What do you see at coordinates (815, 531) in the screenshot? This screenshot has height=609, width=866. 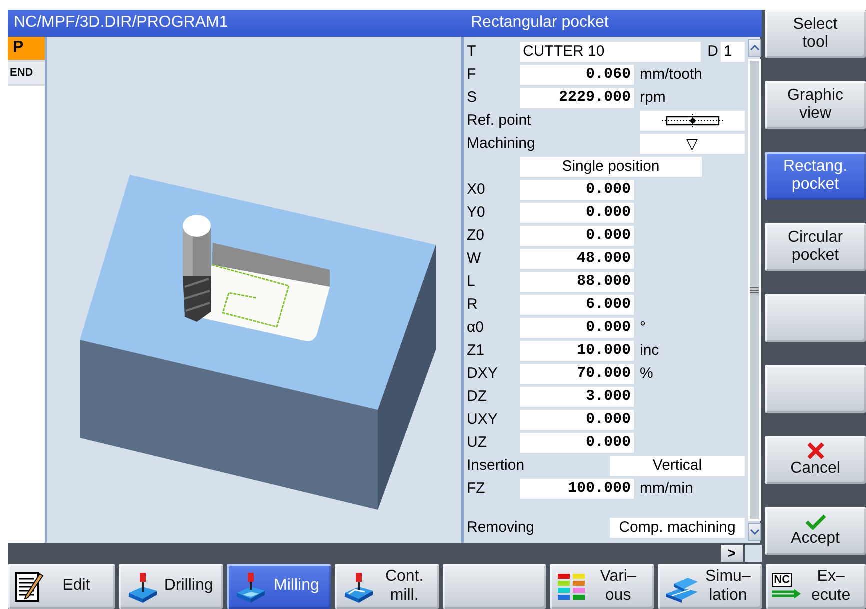 I see `softkey: Accept` at bounding box center [815, 531].